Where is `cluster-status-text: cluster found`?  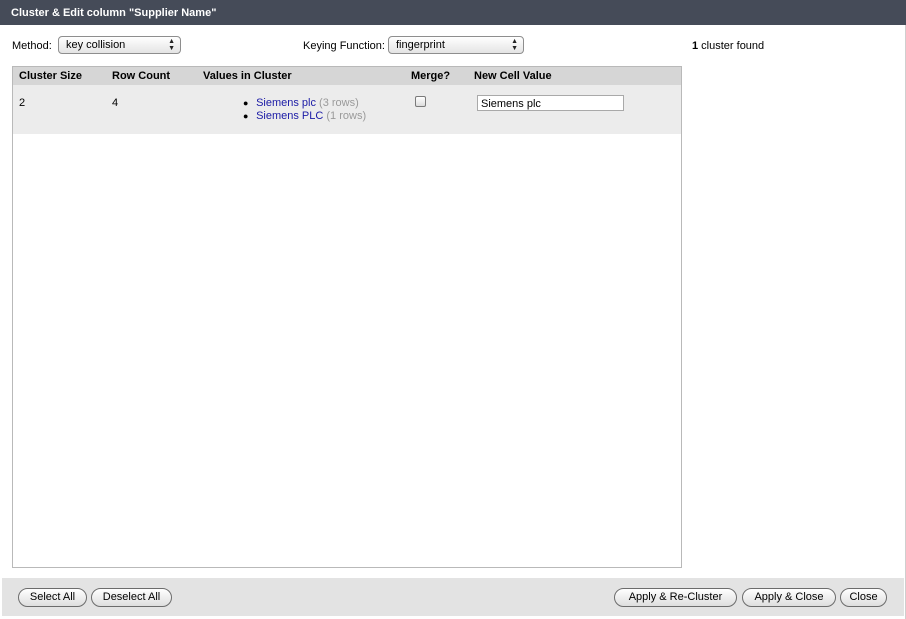 cluster-status-text: cluster found is located at coordinates (731, 46).